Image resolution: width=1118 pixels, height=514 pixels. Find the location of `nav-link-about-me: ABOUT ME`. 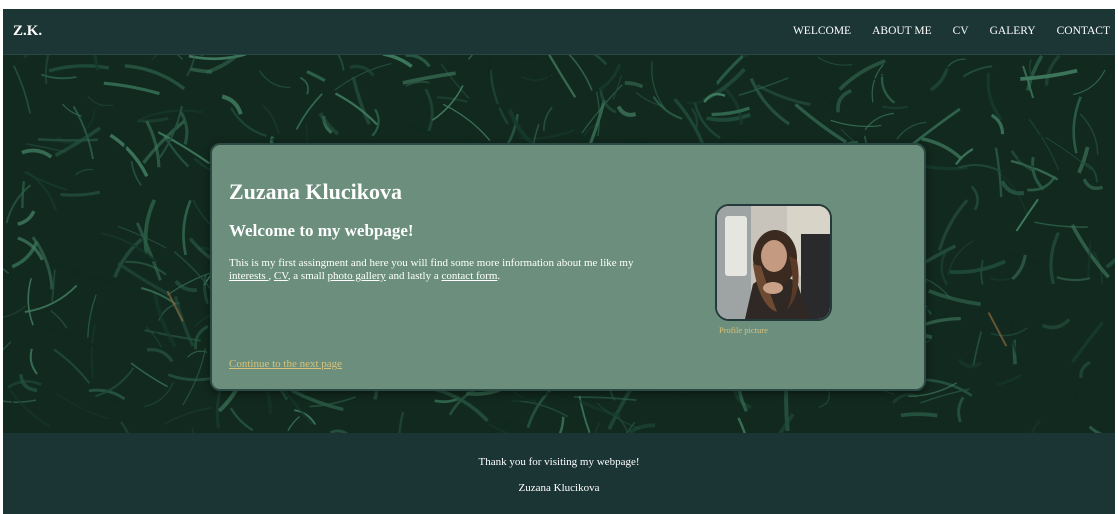

nav-link-about-me: ABOUT ME is located at coordinates (902, 31).